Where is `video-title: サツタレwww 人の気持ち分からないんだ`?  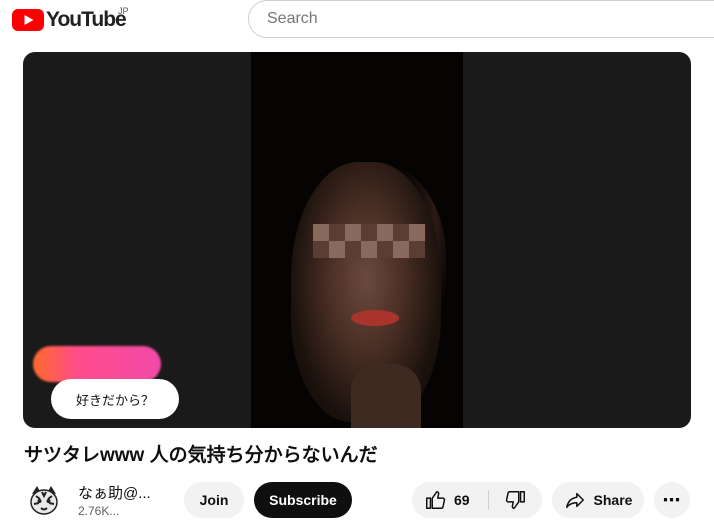 video-title: サツタレwww 人の気持ち分からないんだ is located at coordinates (201, 455).